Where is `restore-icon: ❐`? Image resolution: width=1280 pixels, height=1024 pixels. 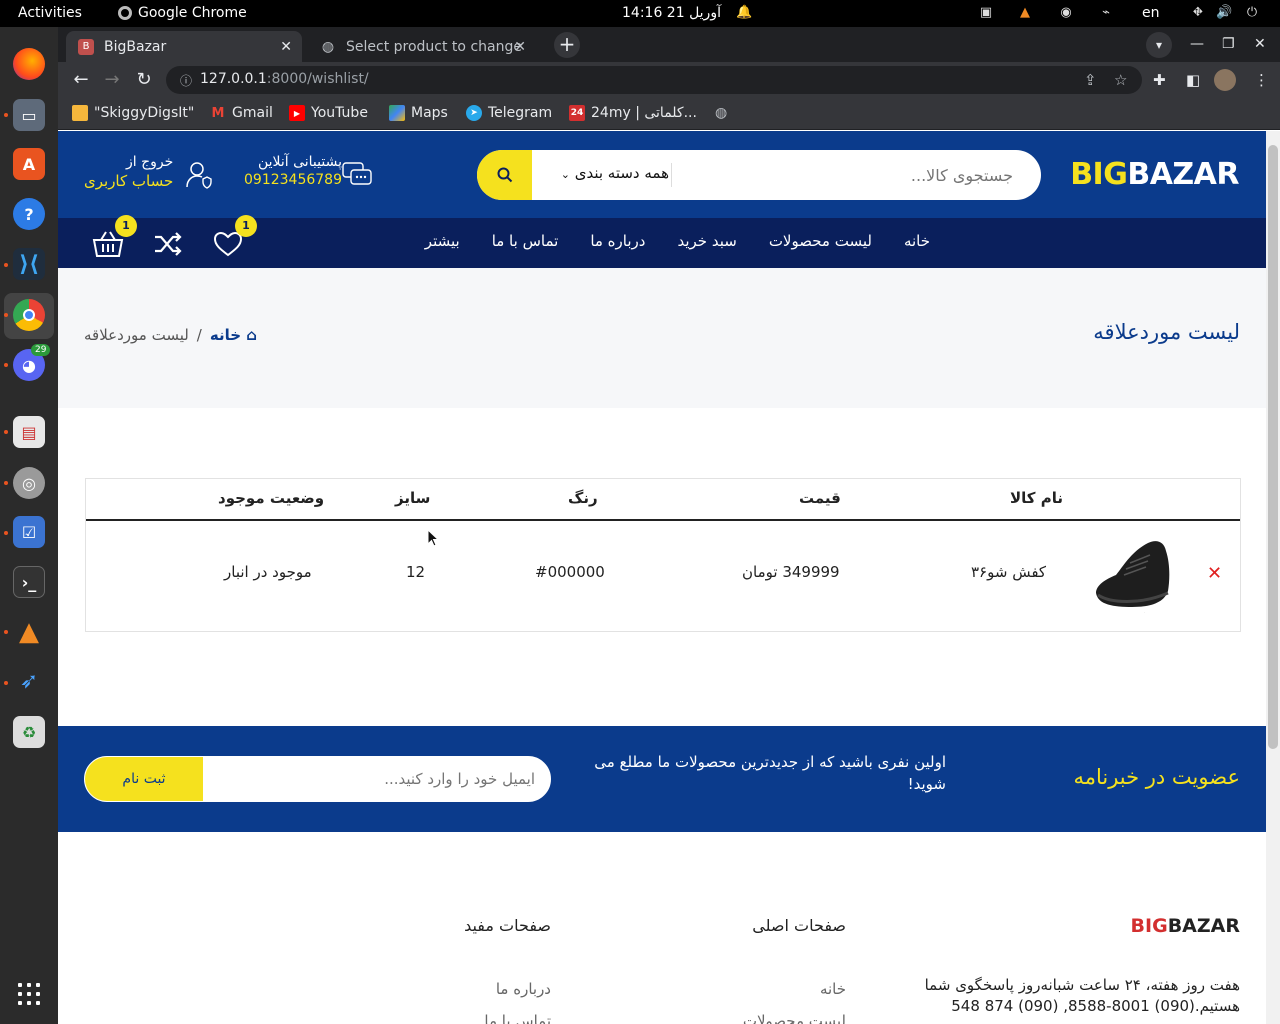 restore-icon: ❐ is located at coordinates (1228, 44).